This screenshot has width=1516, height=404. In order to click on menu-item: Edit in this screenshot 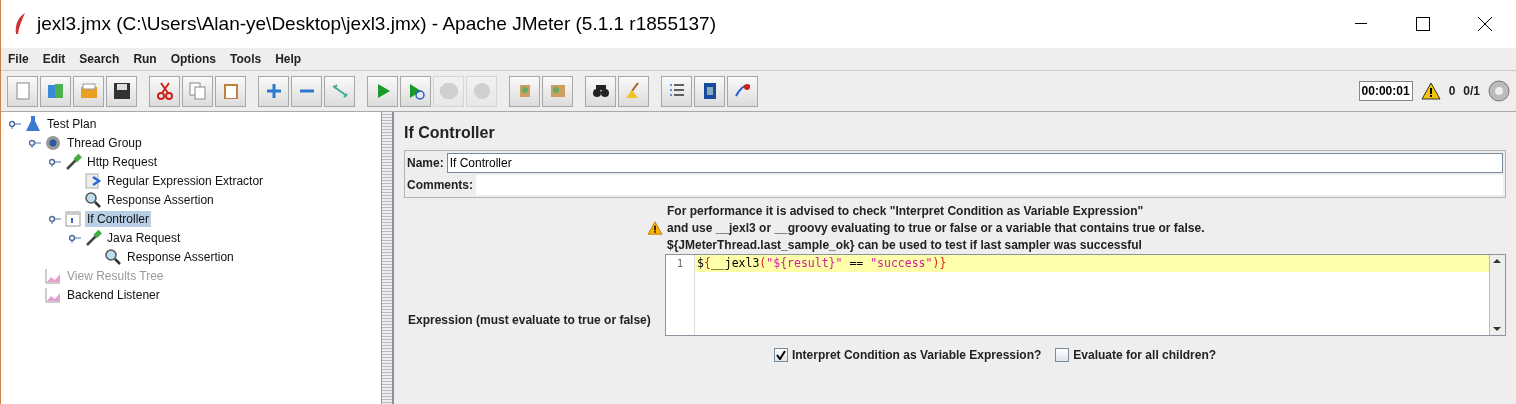, I will do `click(54, 59)`.